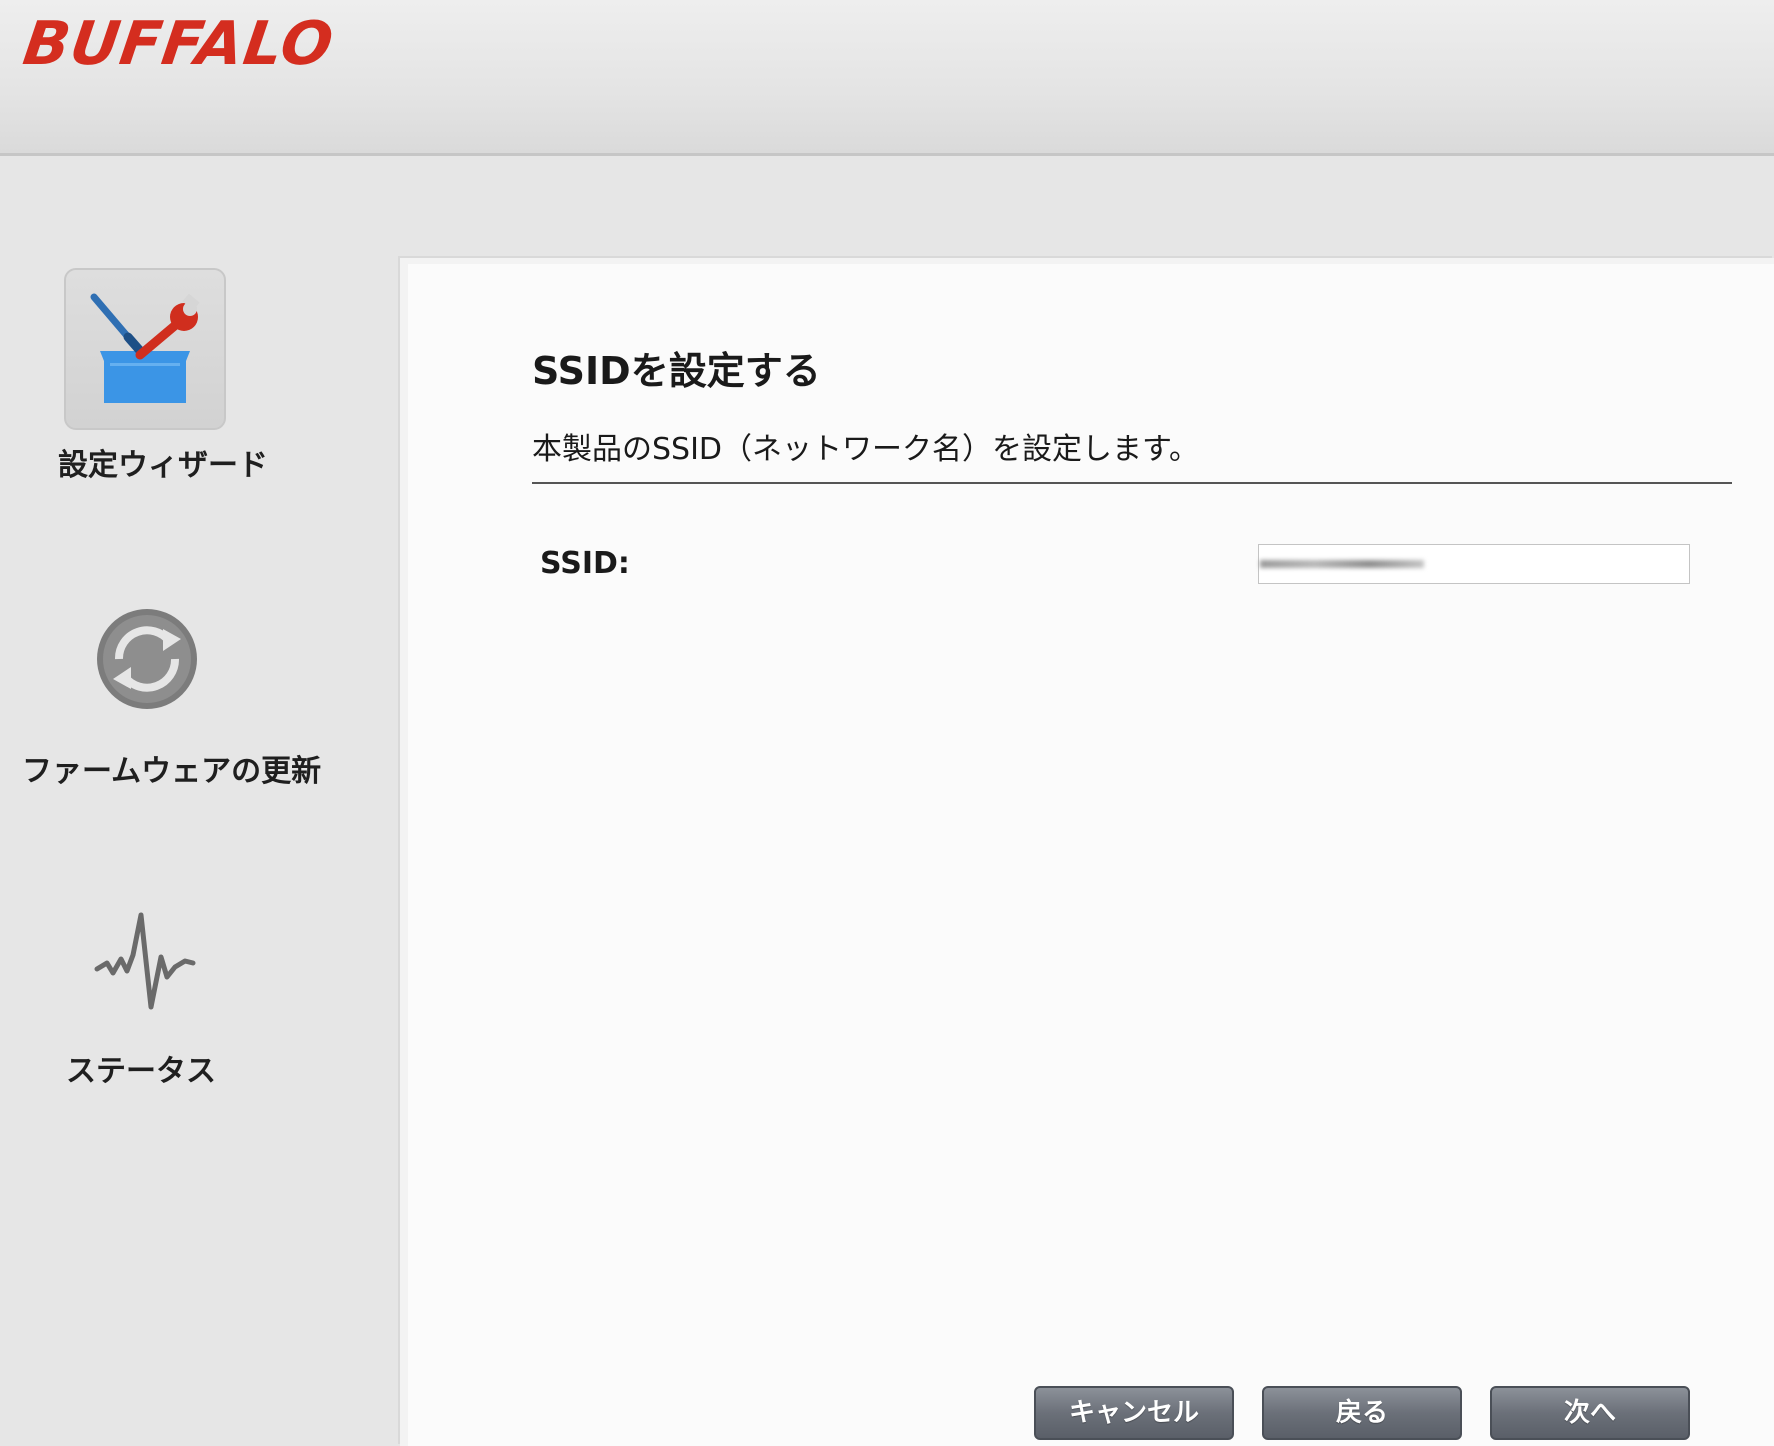  What do you see at coordinates (1134, 1413) in the screenshot?
I see `cancel-button: キャンセル` at bounding box center [1134, 1413].